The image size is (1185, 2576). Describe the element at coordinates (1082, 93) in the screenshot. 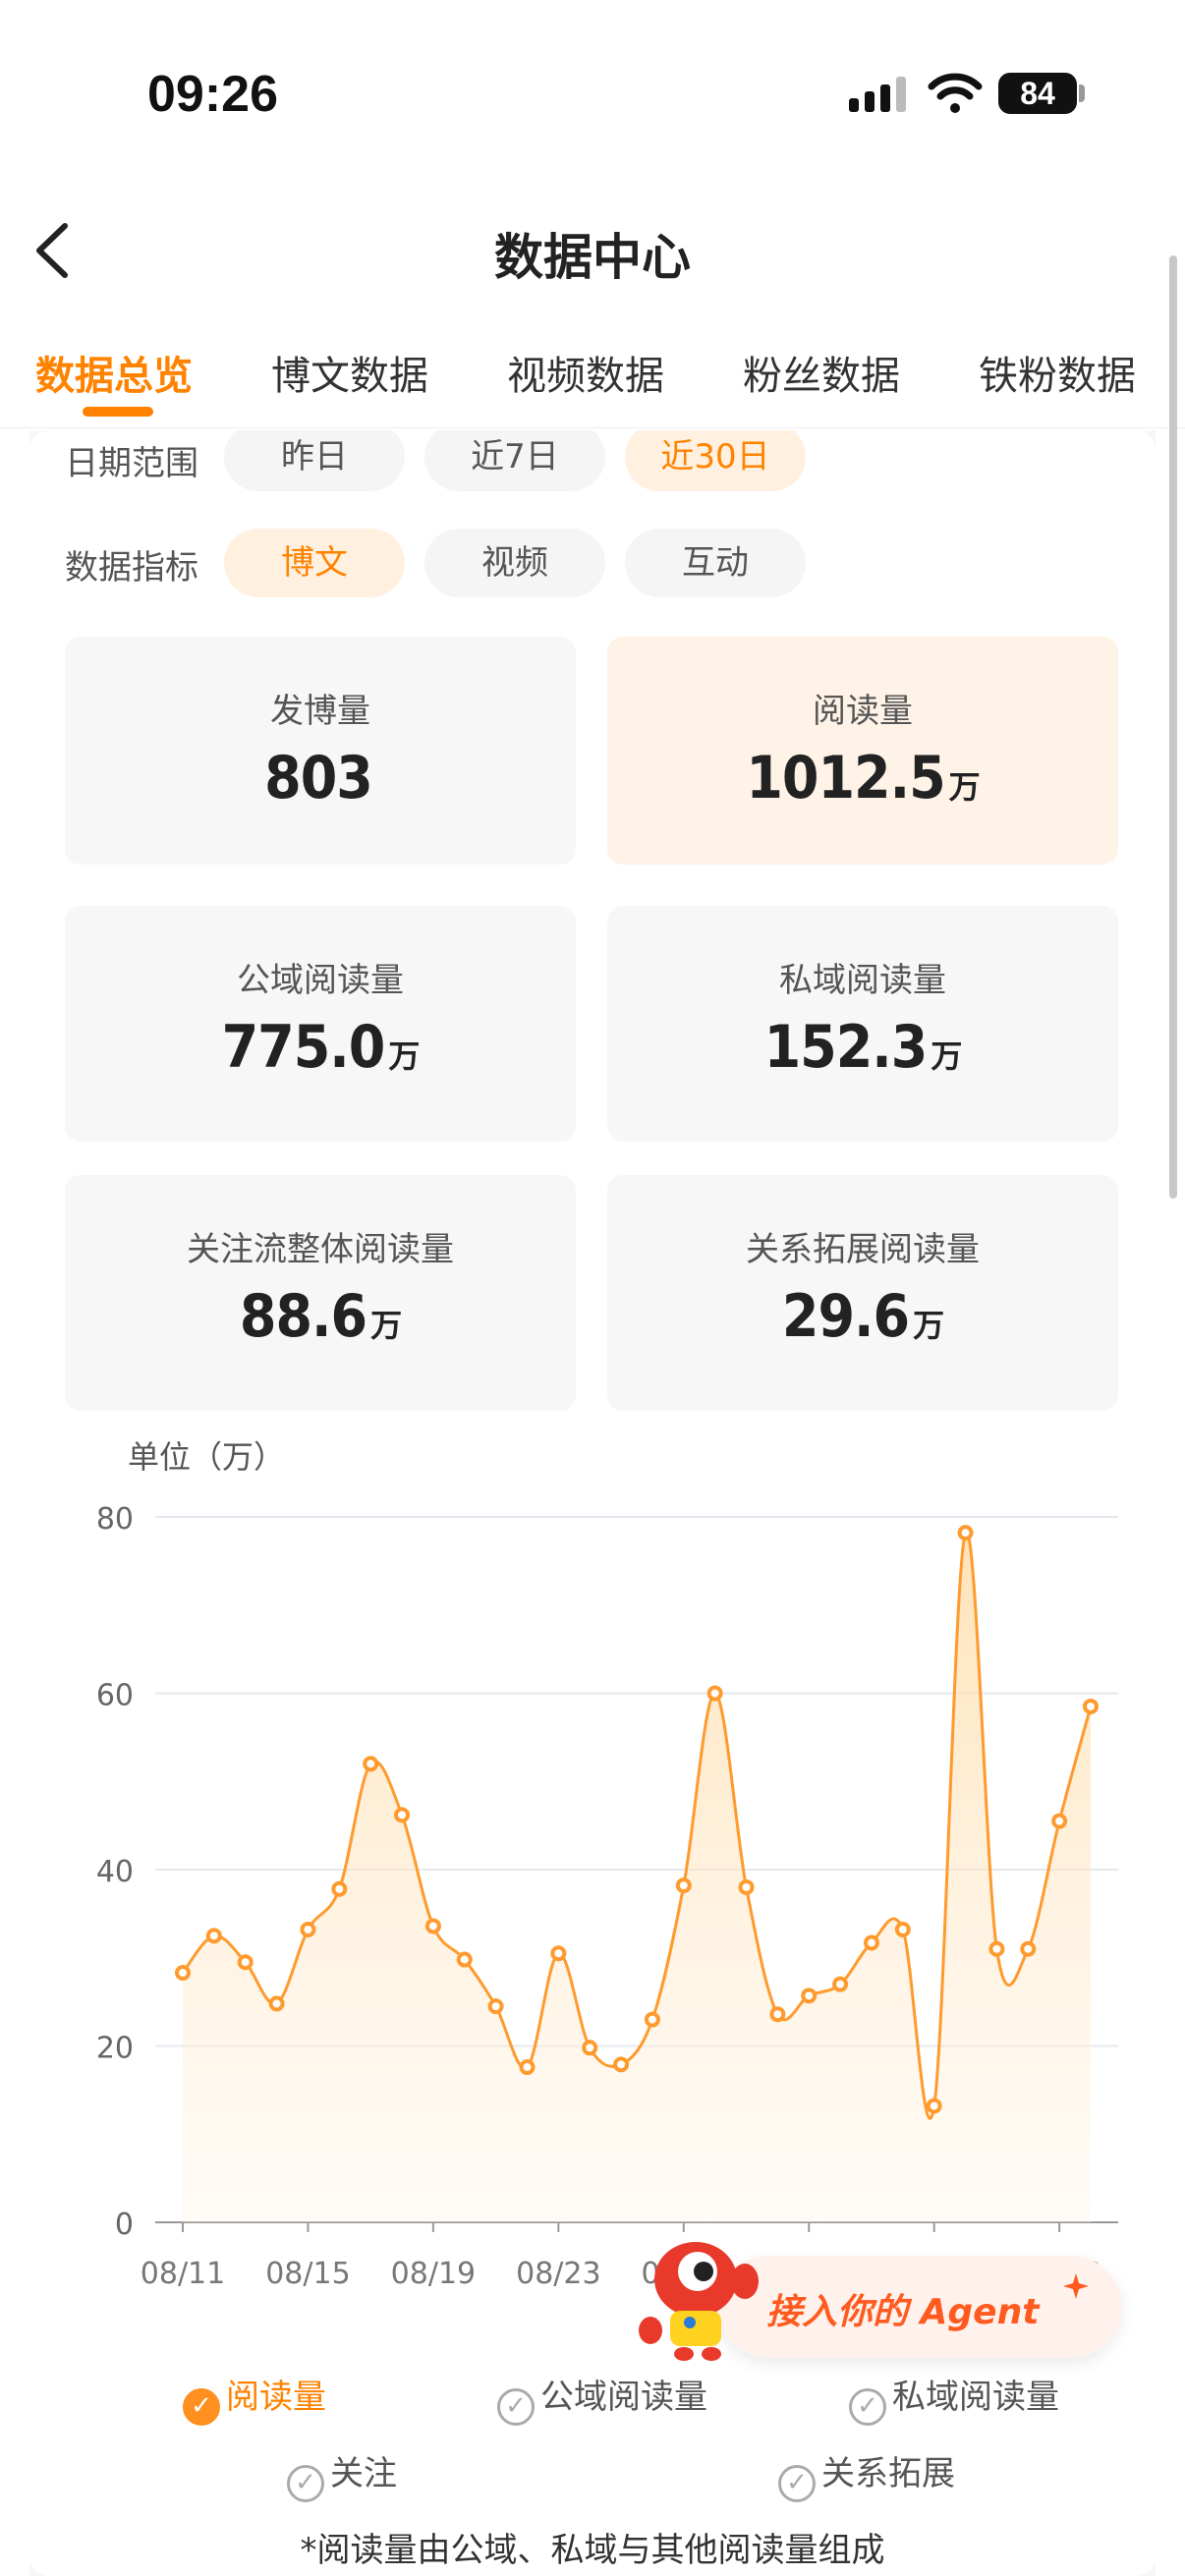

I see `battery-tip` at that location.